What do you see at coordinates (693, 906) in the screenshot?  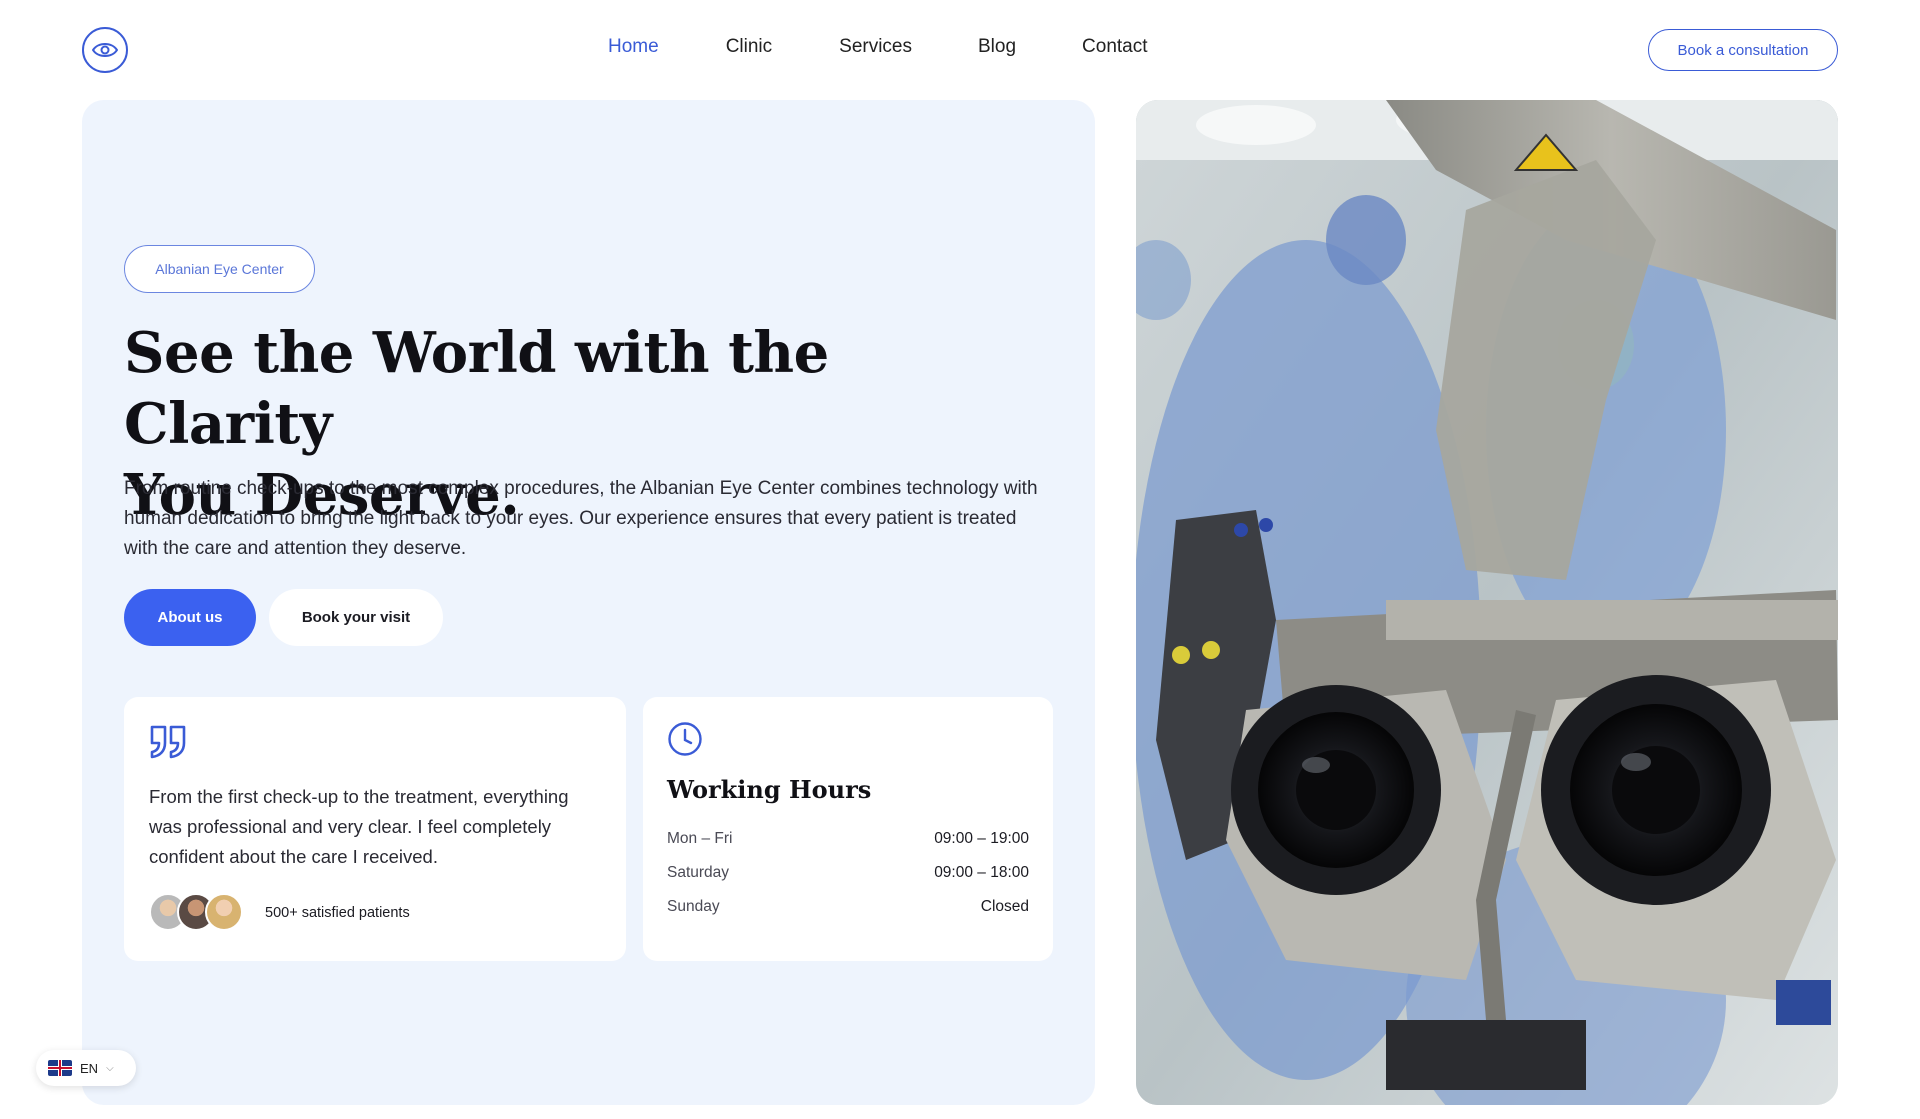 I see `hours-day: Sunday` at bounding box center [693, 906].